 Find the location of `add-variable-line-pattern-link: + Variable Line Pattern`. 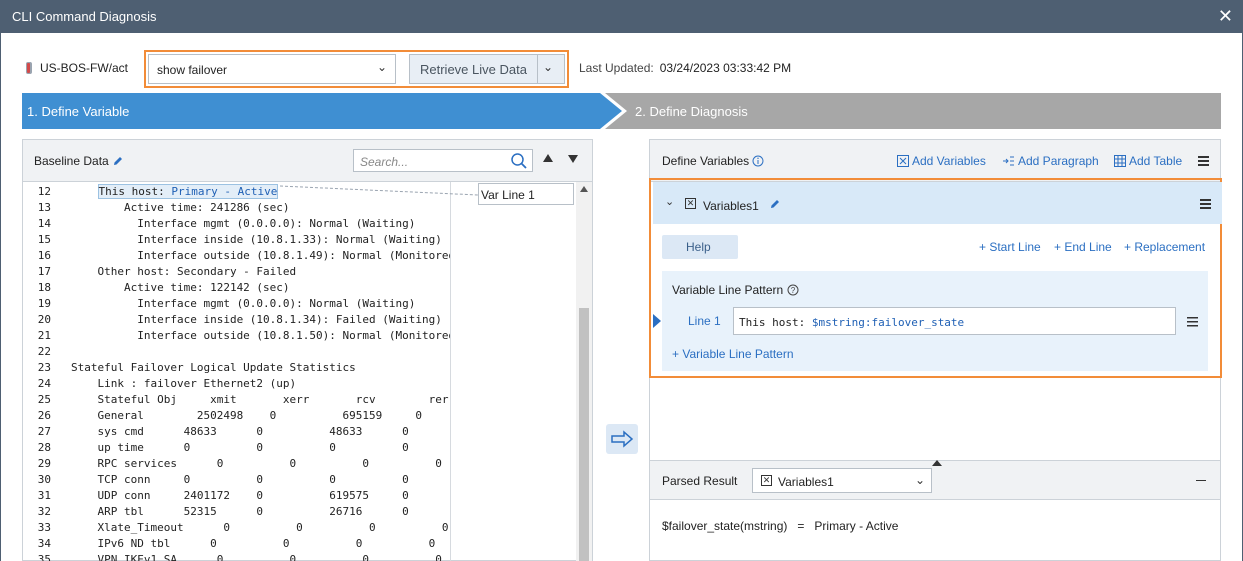

add-variable-line-pattern-link: + Variable Line Pattern is located at coordinates (733, 354).